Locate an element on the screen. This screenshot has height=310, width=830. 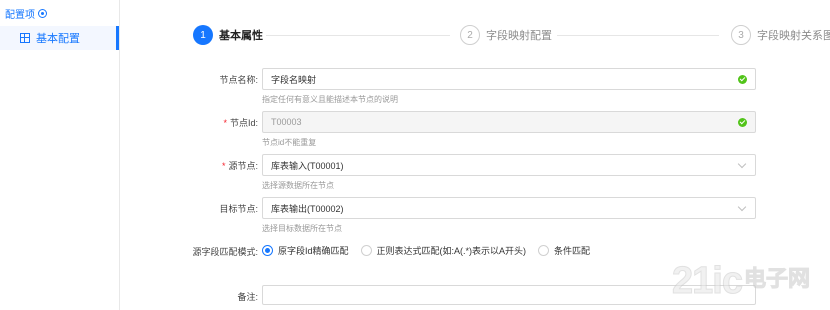
sidebar-item-basic-config: 基本配置 is located at coordinates (59, 38).